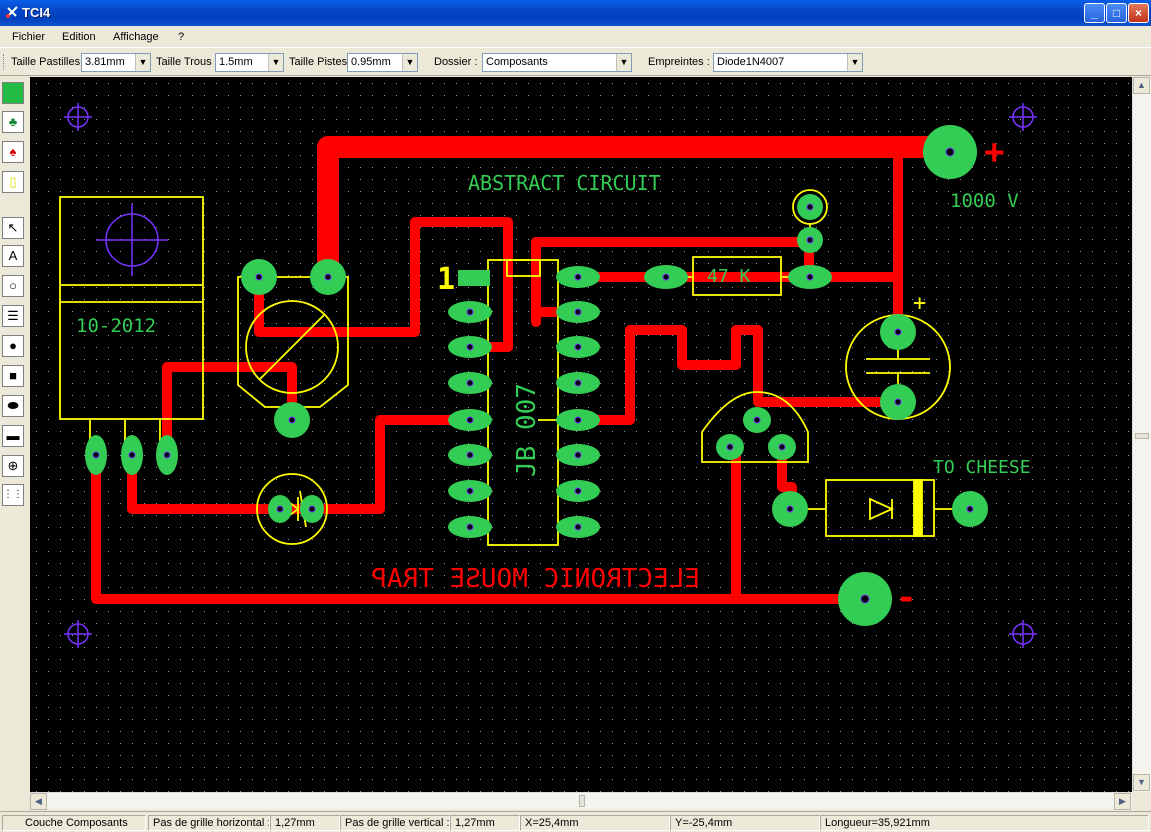 The width and height of the screenshot is (1151, 832). Describe the element at coordinates (575, 37) in the screenshot. I see `menu-bar: Fichier Edition Affichage ?` at that location.